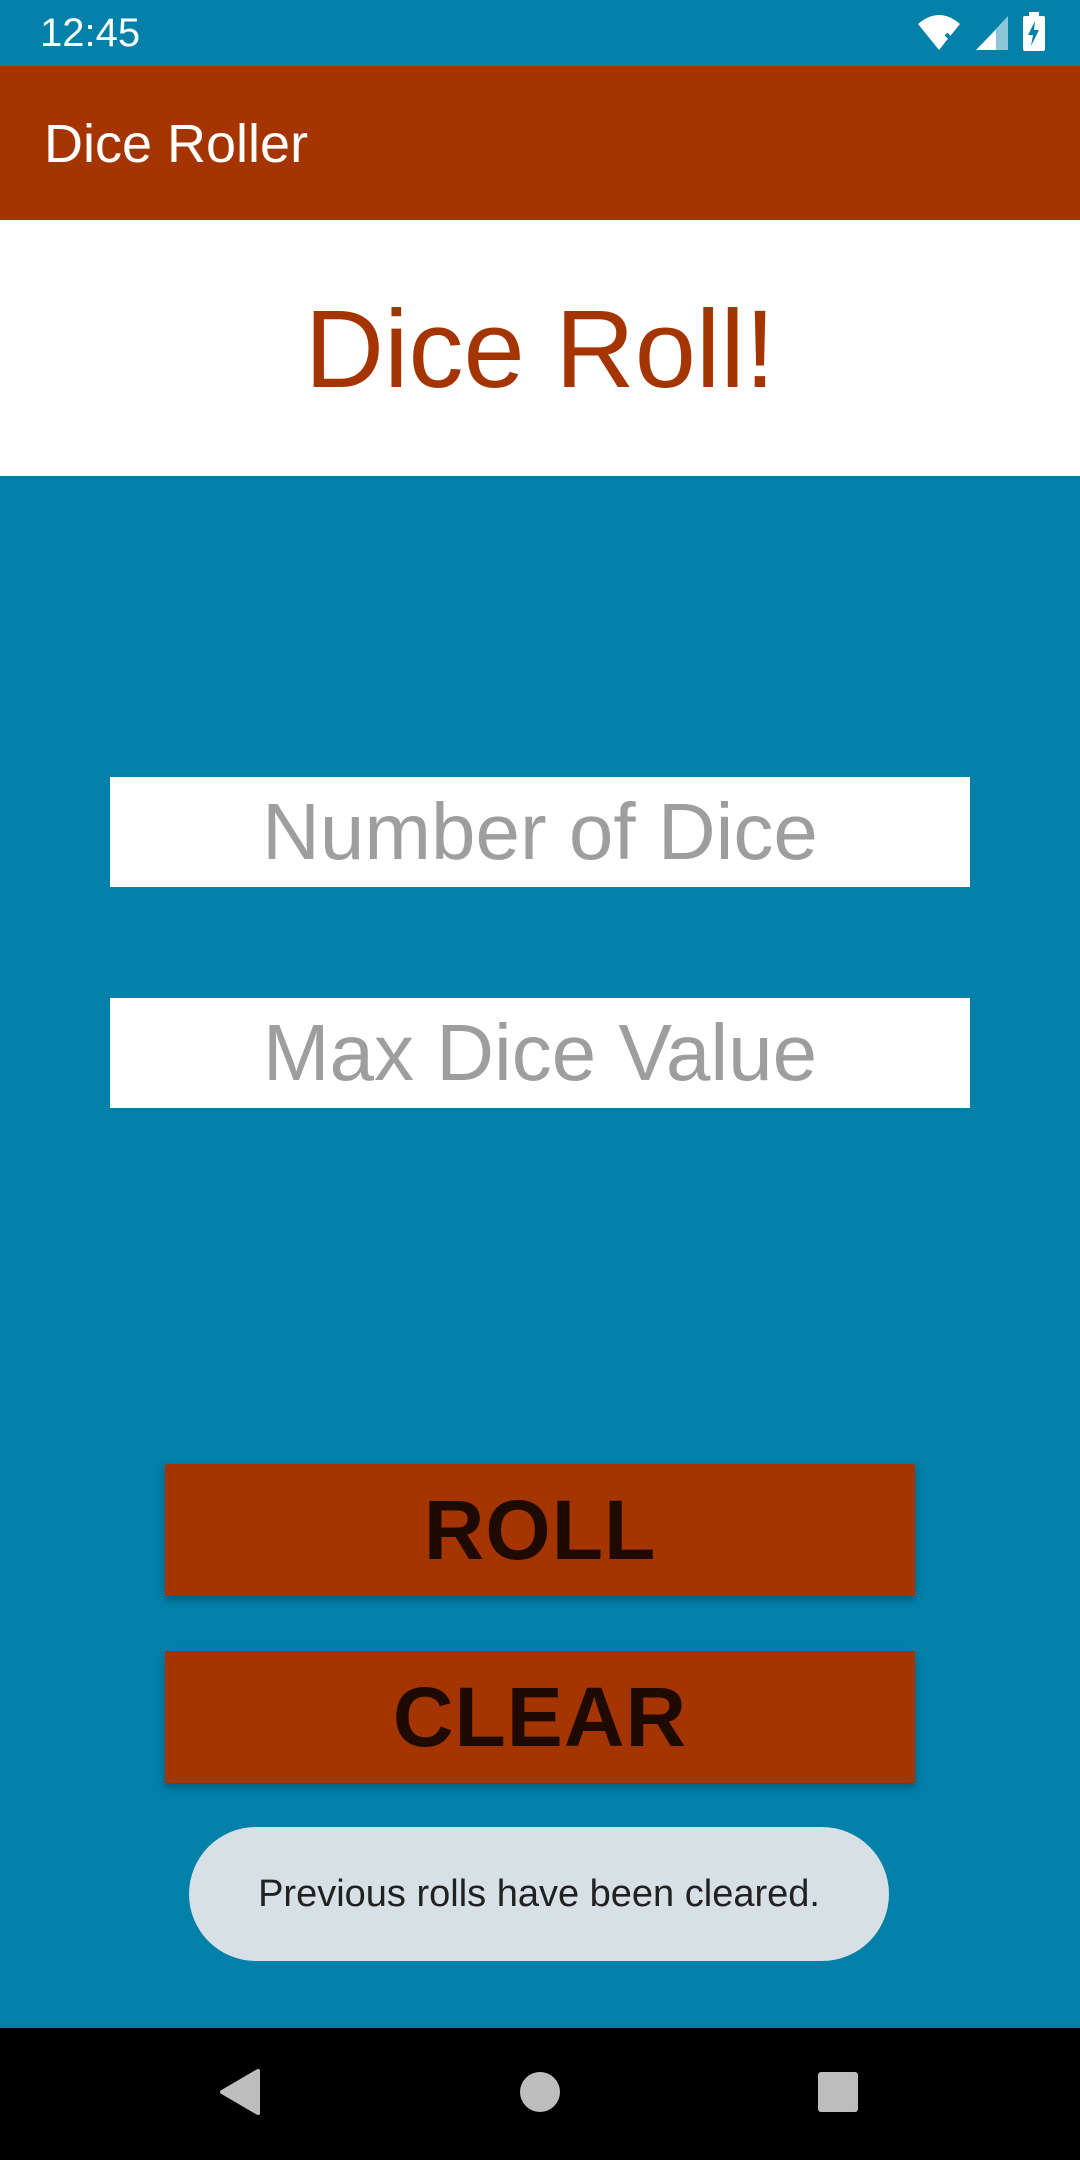 The height and width of the screenshot is (2160, 1080). What do you see at coordinates (176, 144) in the screenshot?
I see `app-title: Dice Roller` at bounding box center [176, 144].